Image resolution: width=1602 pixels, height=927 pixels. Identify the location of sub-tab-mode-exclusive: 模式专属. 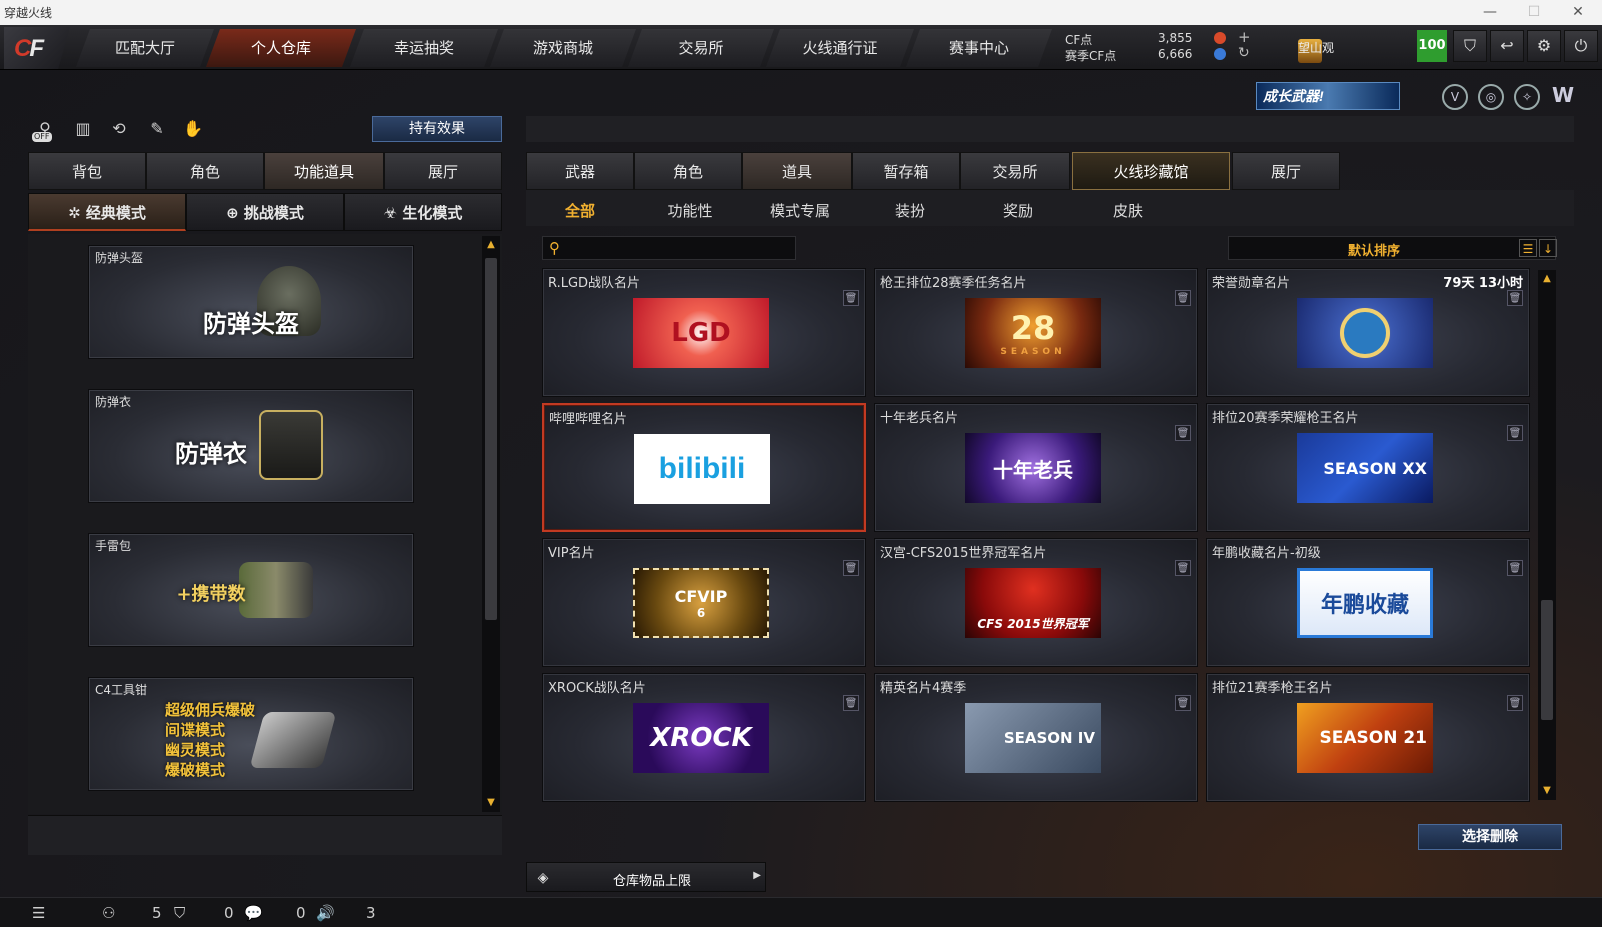
(800, 210).